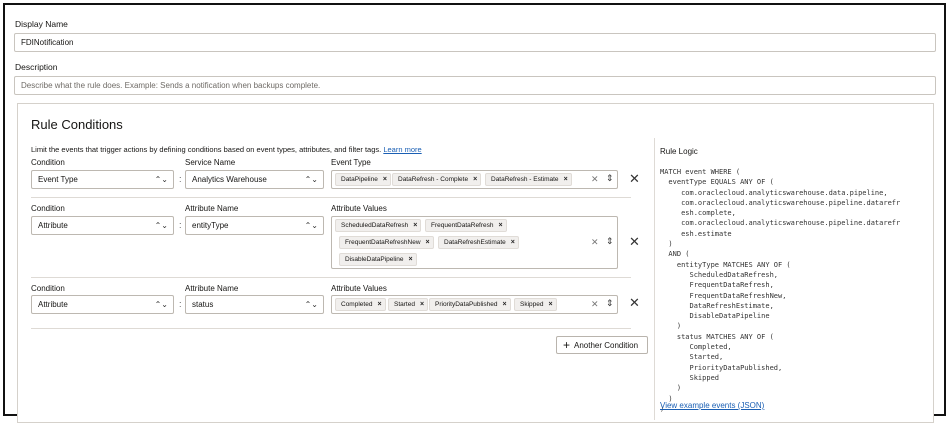 The height and width of the screenshot is (423, 951). I want to click on tag-label: DataRefresh - Complete, so click(433, 179).